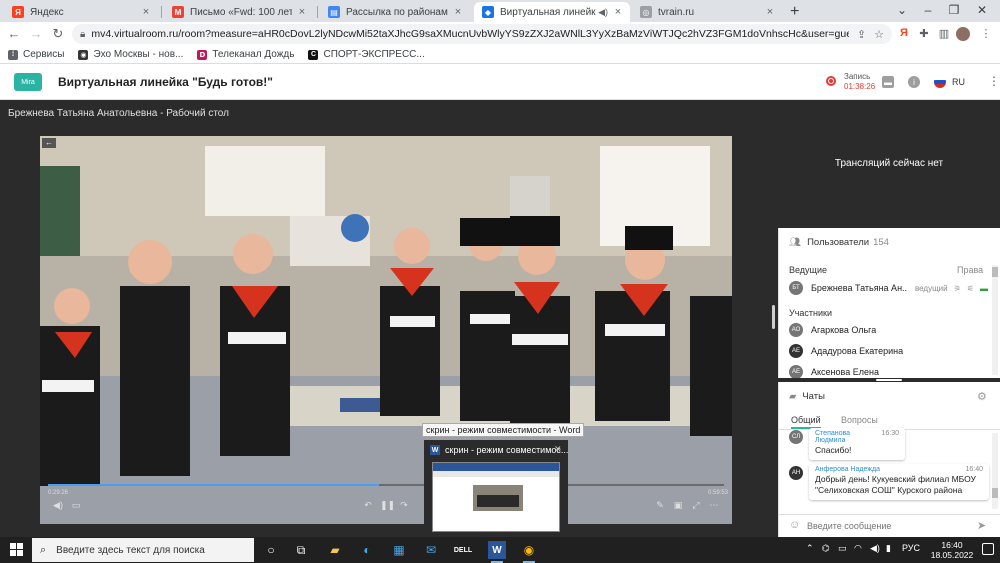  What do you see at coordinates (988, 549) in the screenshot?
I see `notifications-icon` at bounding box center [988, 549].